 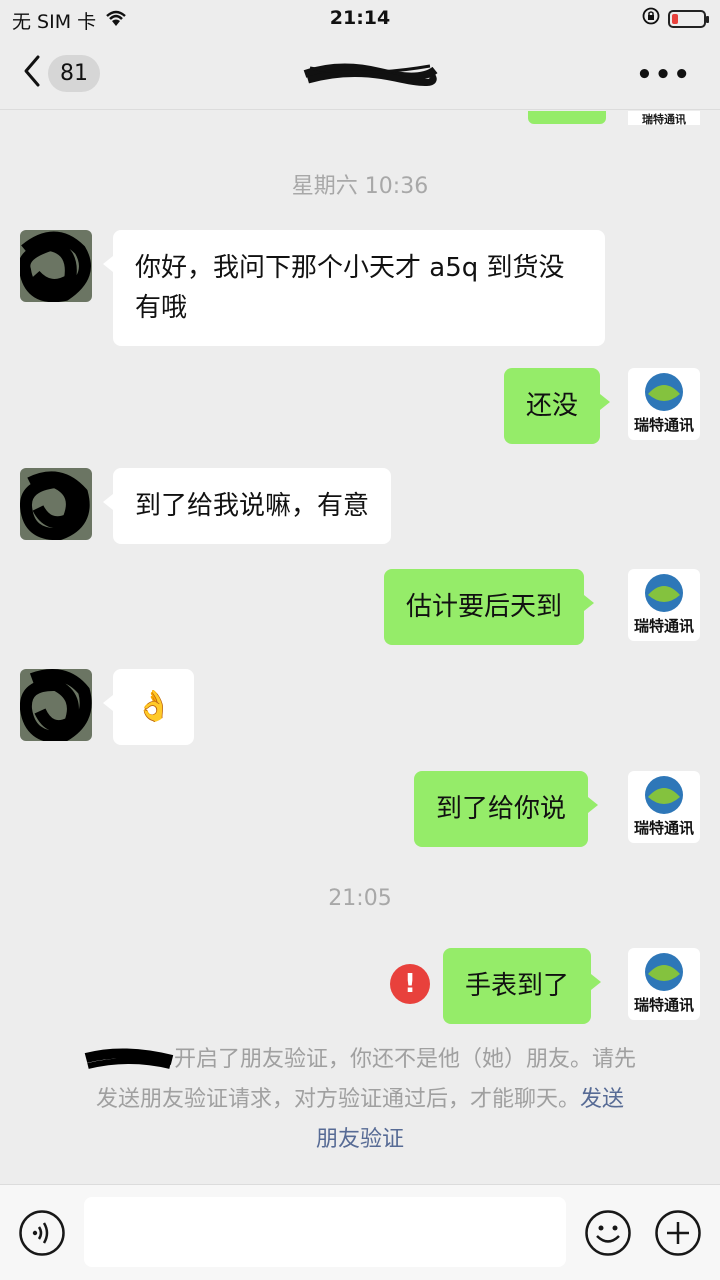 I want to click on redacted-name, so click(x=129, y=1060).